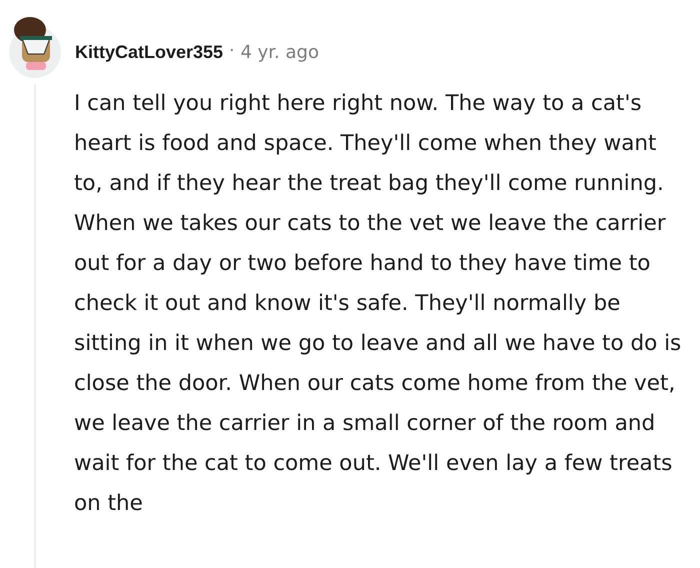 The image size is (700, 568). I want to click on timestamp: 4 yr. ago, so click(279, 52).